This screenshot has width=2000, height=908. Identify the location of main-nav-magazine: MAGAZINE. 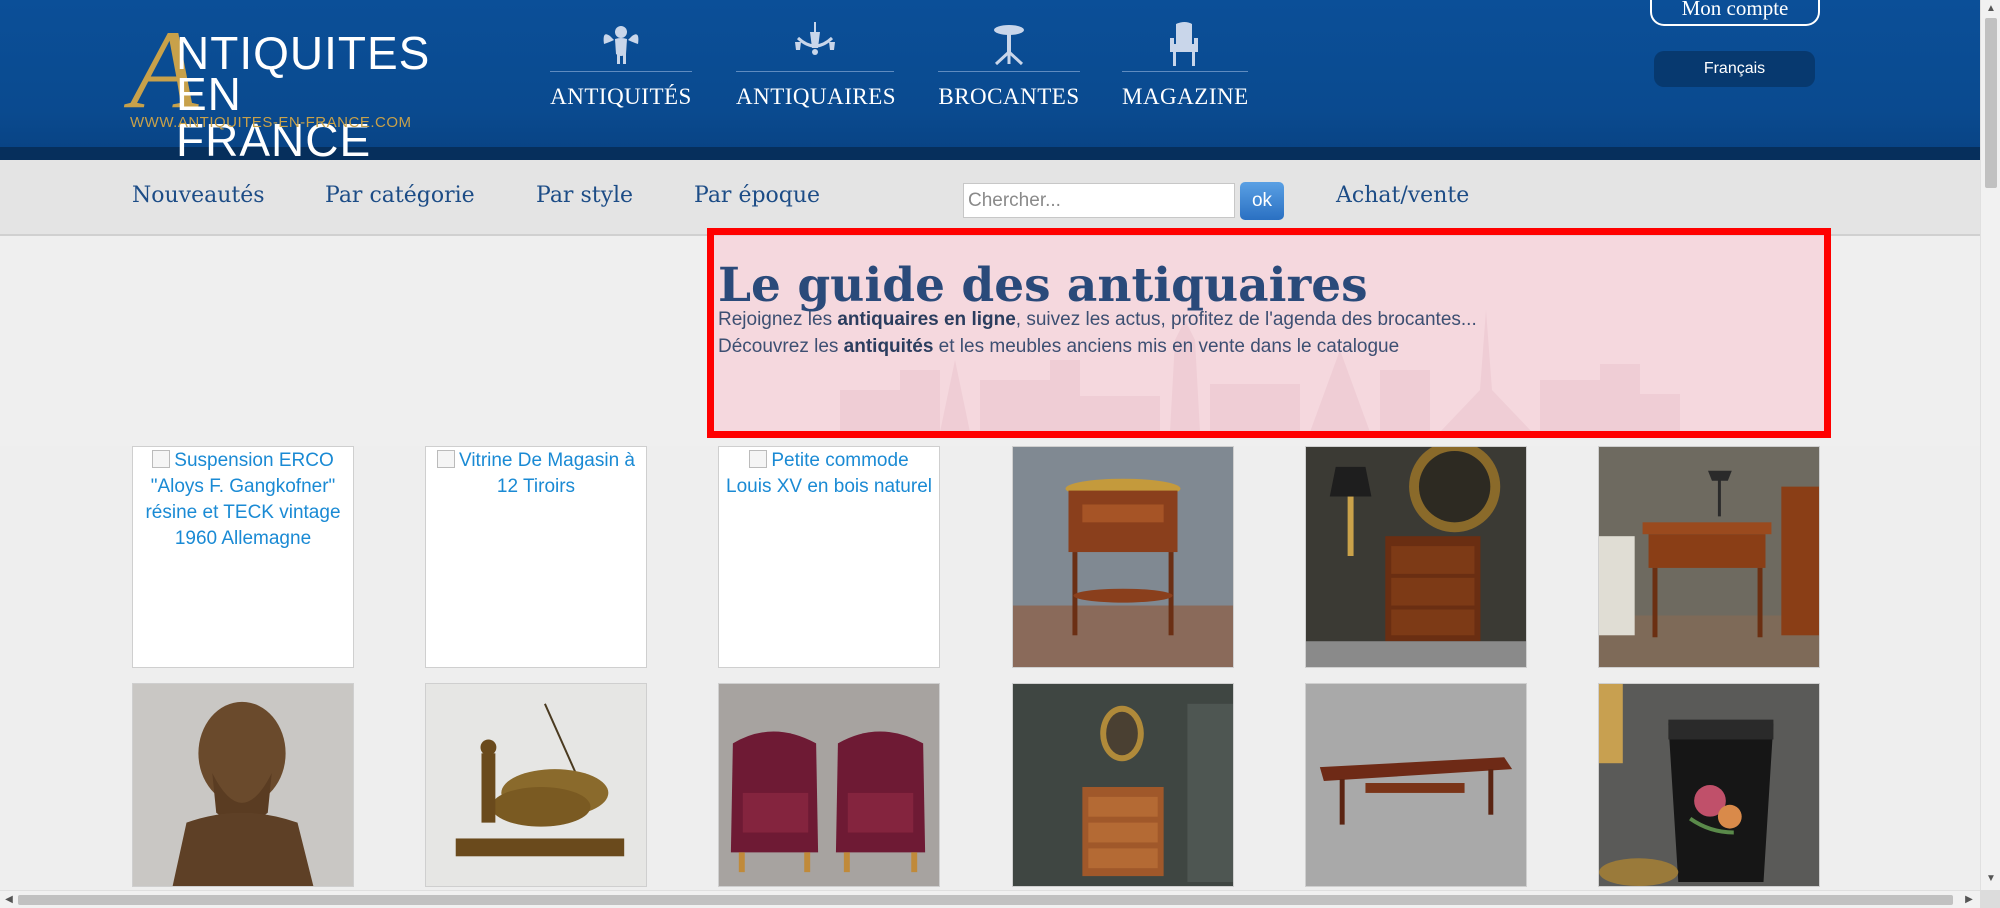
(1185, 65).